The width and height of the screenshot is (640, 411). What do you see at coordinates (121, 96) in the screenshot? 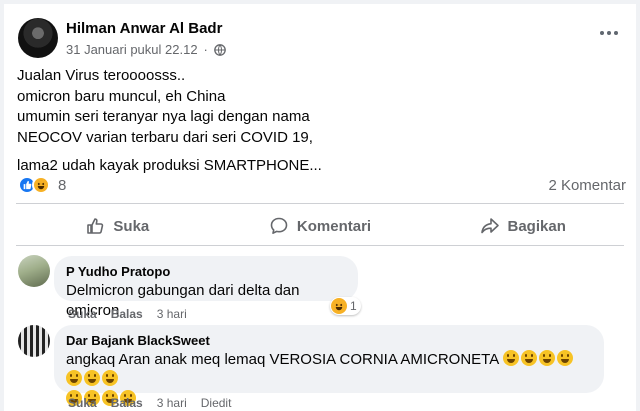
I see `post-text-line: omicron baru muncul, eh China` at bounding box center [121, 96].